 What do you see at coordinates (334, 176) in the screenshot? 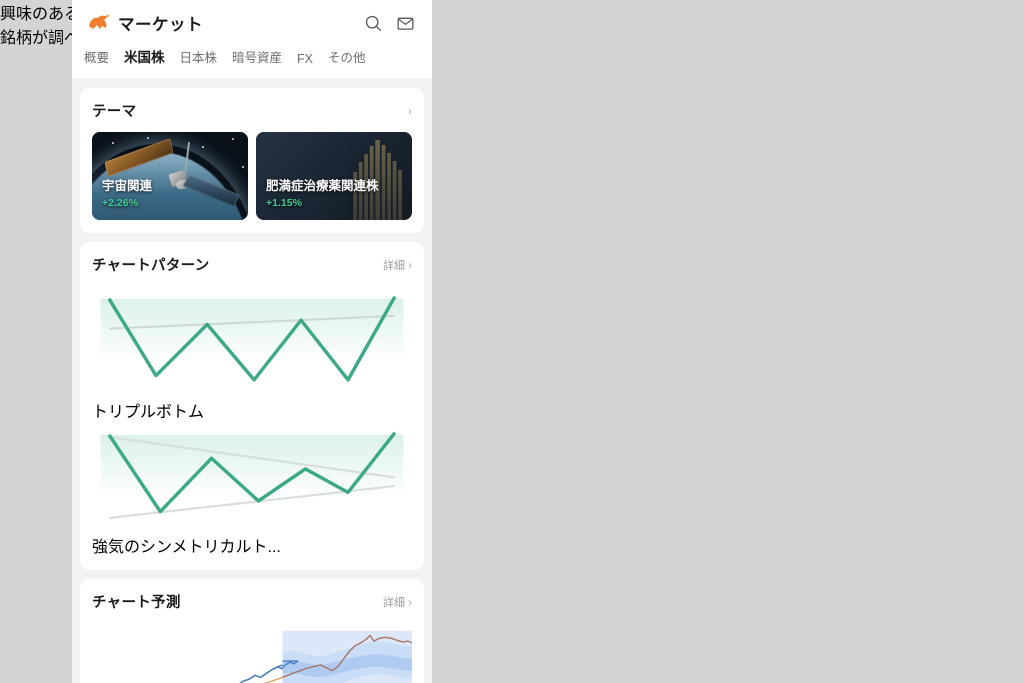
I see `theme-card-obesity: 肥満症治療薬関連株 +1.15%` at bounding box center [334, 176].